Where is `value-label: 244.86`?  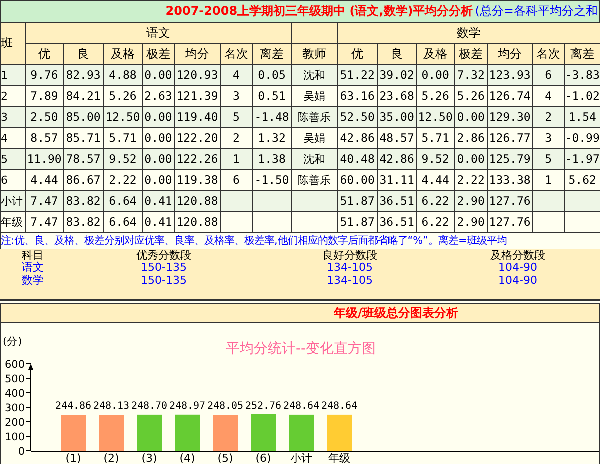
value-label: 244.86 is located at coordinates (73, 406).